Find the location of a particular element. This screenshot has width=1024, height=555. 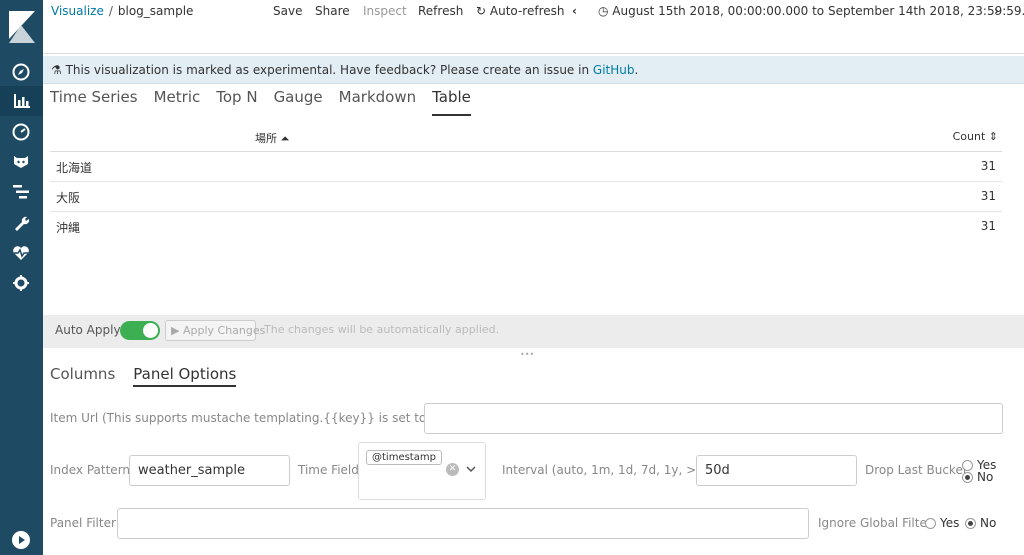

visualize-icon is located at coordinates (21, 101).